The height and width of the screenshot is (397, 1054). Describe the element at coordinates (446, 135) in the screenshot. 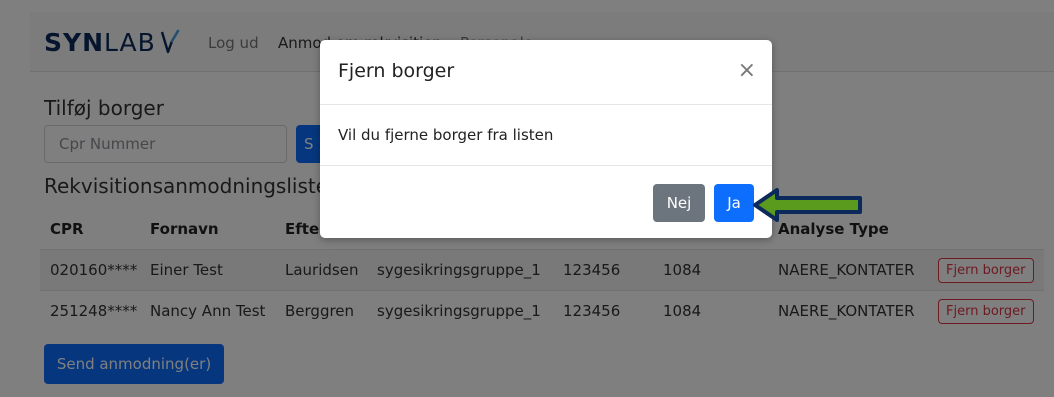

I see `dialog-message: Vil du fjerne borger fra listen` at that location.